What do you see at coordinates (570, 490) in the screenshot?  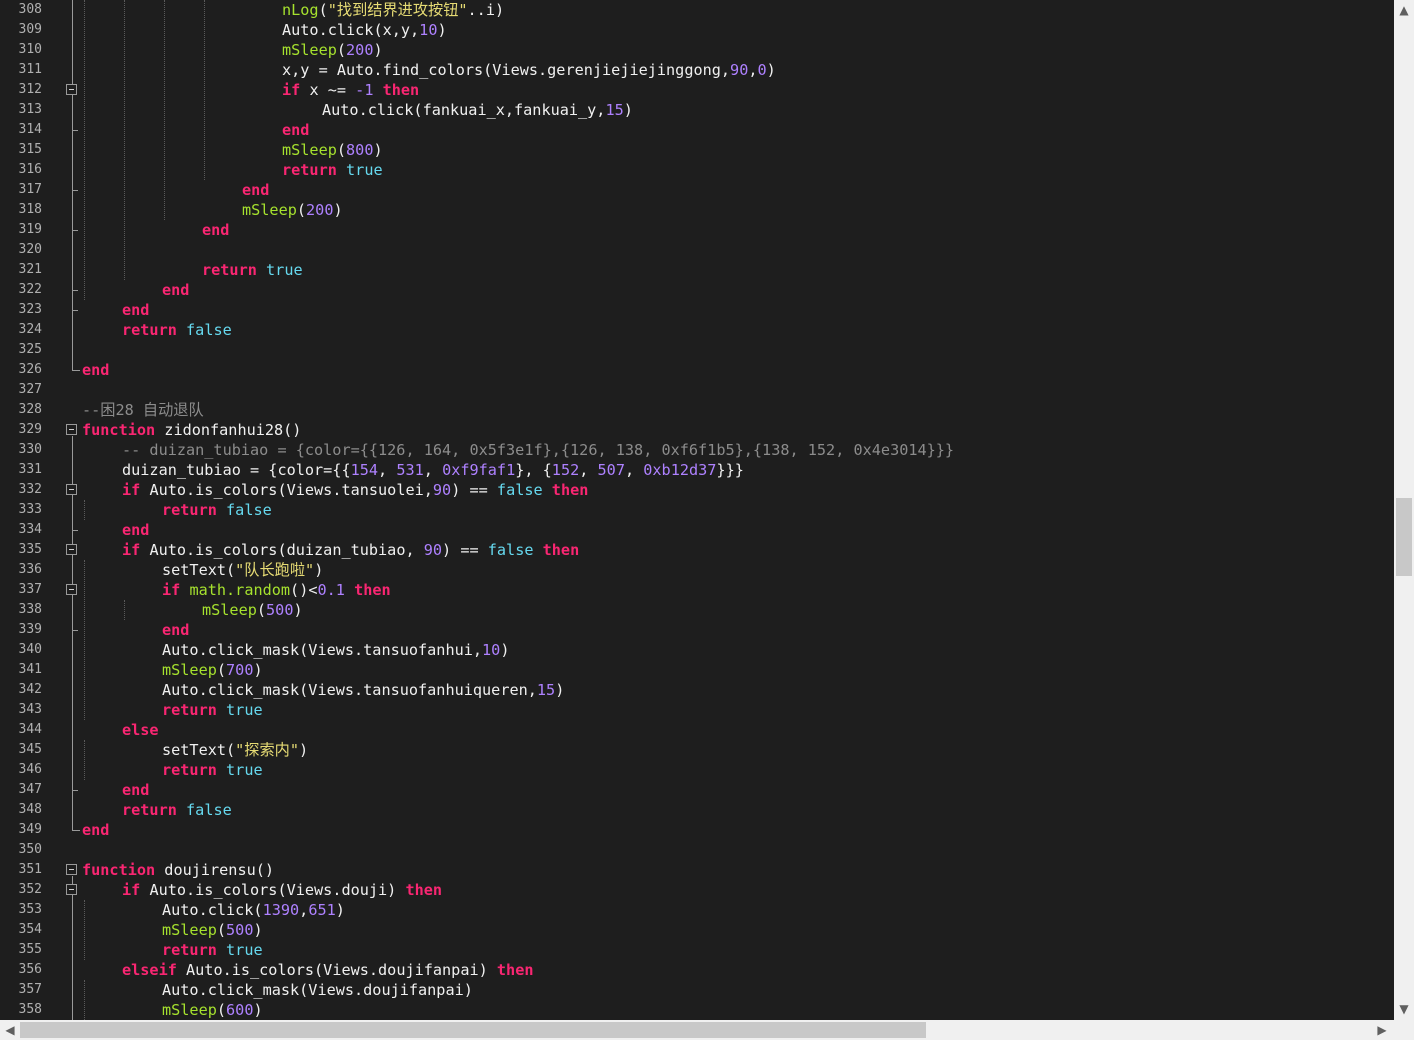 I see `code-token-kw: then` at bounding box center [570, 490].